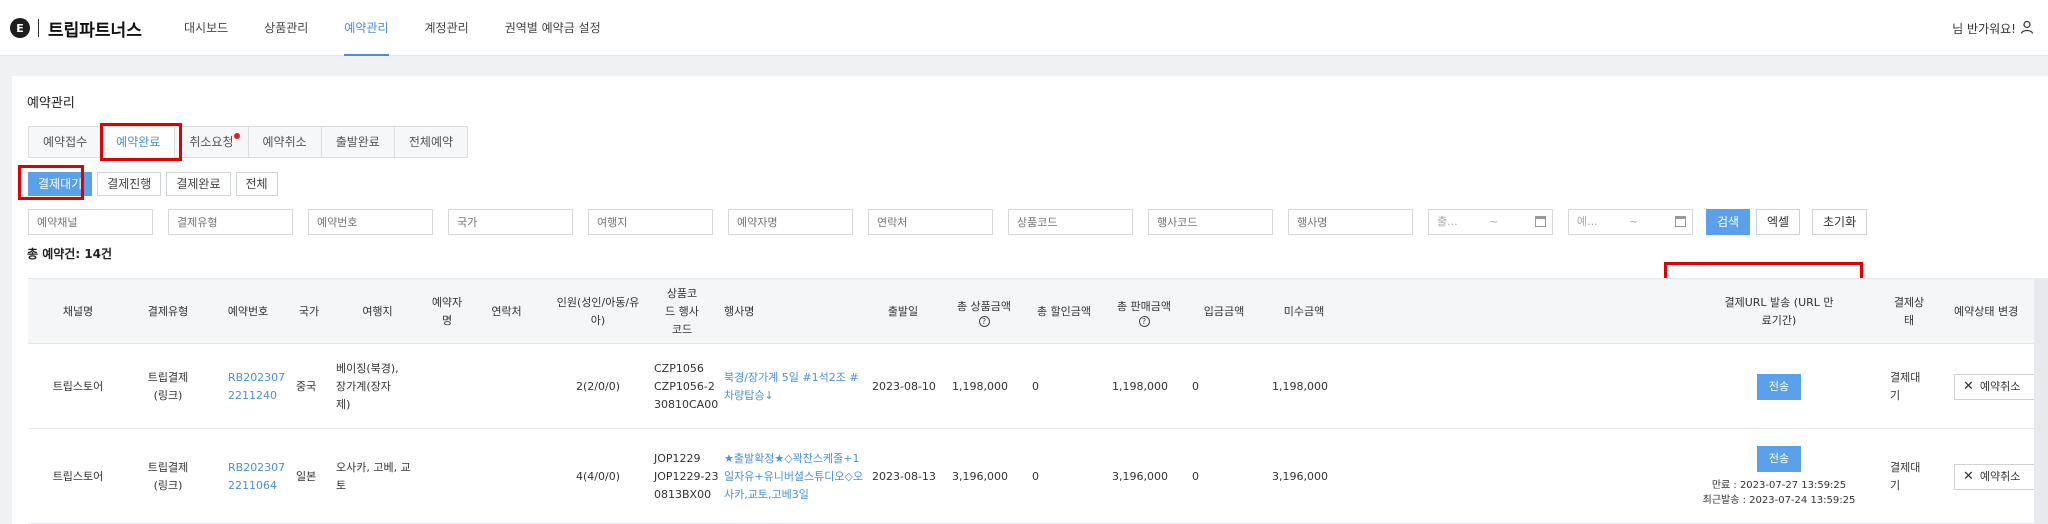  What do you see at coordinates (1728, 222) in the screenshot?
I see `search-button: 검색` at bounding box center [1728, 222].